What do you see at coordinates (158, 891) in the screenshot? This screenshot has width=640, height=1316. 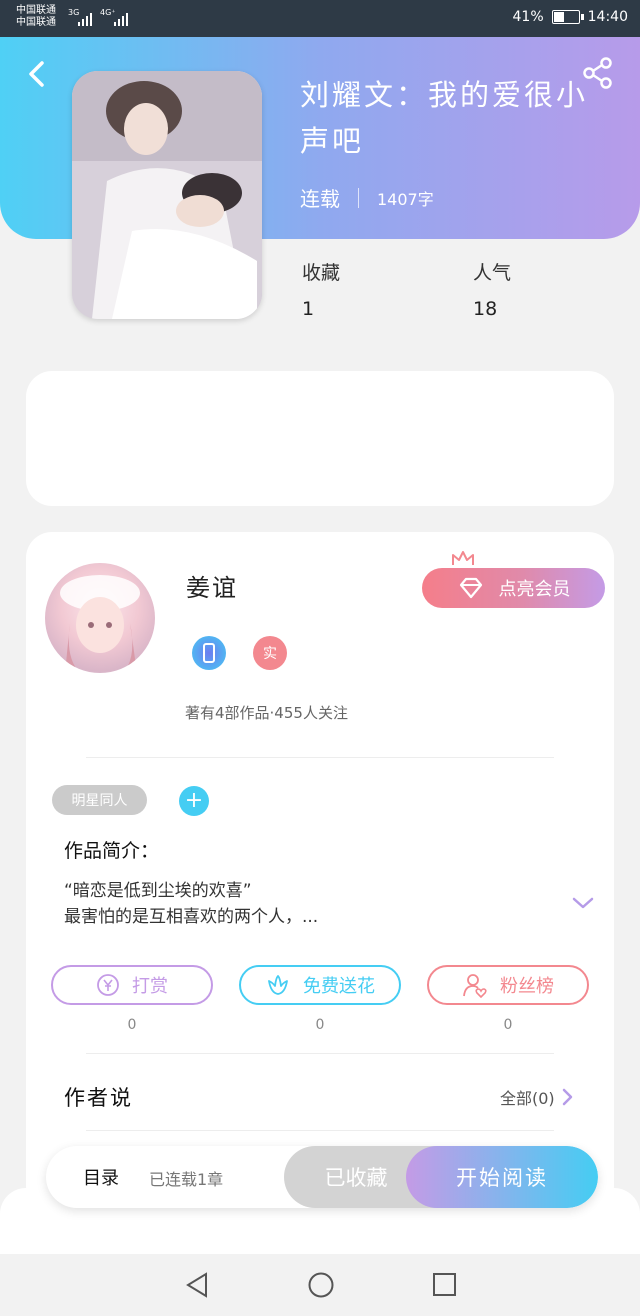 I see `intro-line-1: “暗恋是低到尘埃的欢喜”` at bounding box center [158, 891].